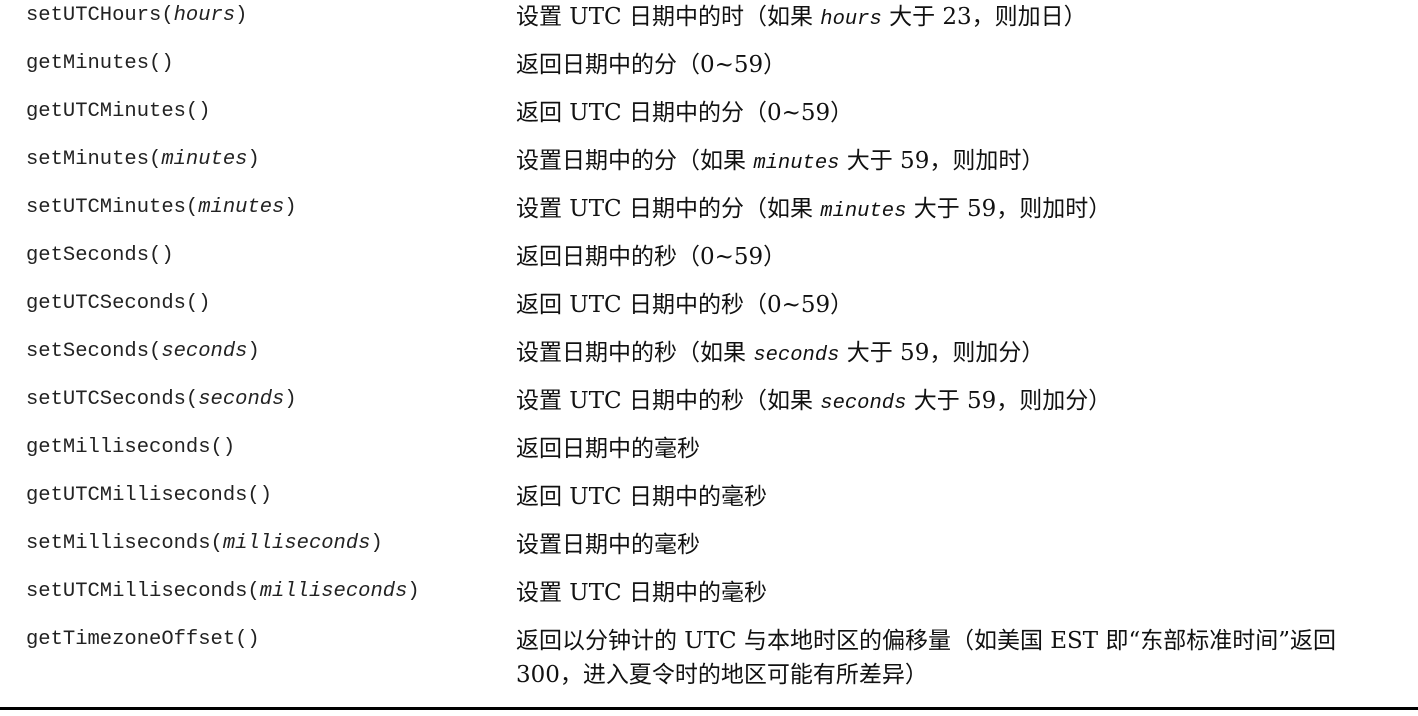  I want to click on method-description: 返回日期中的毫秒, so click(954, 450).